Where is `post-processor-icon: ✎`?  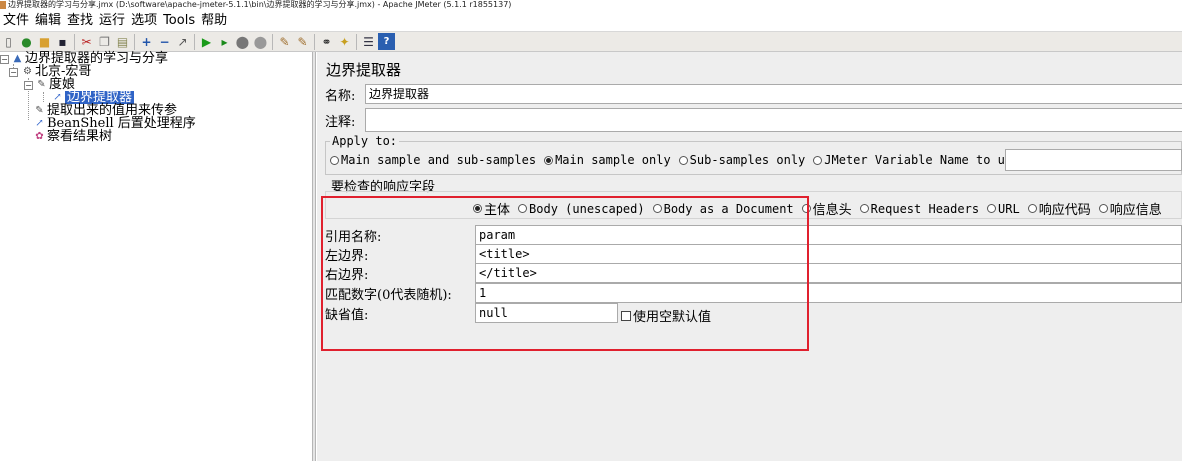 post-processor-icon: ✎ is located at coordinates (39, 110).